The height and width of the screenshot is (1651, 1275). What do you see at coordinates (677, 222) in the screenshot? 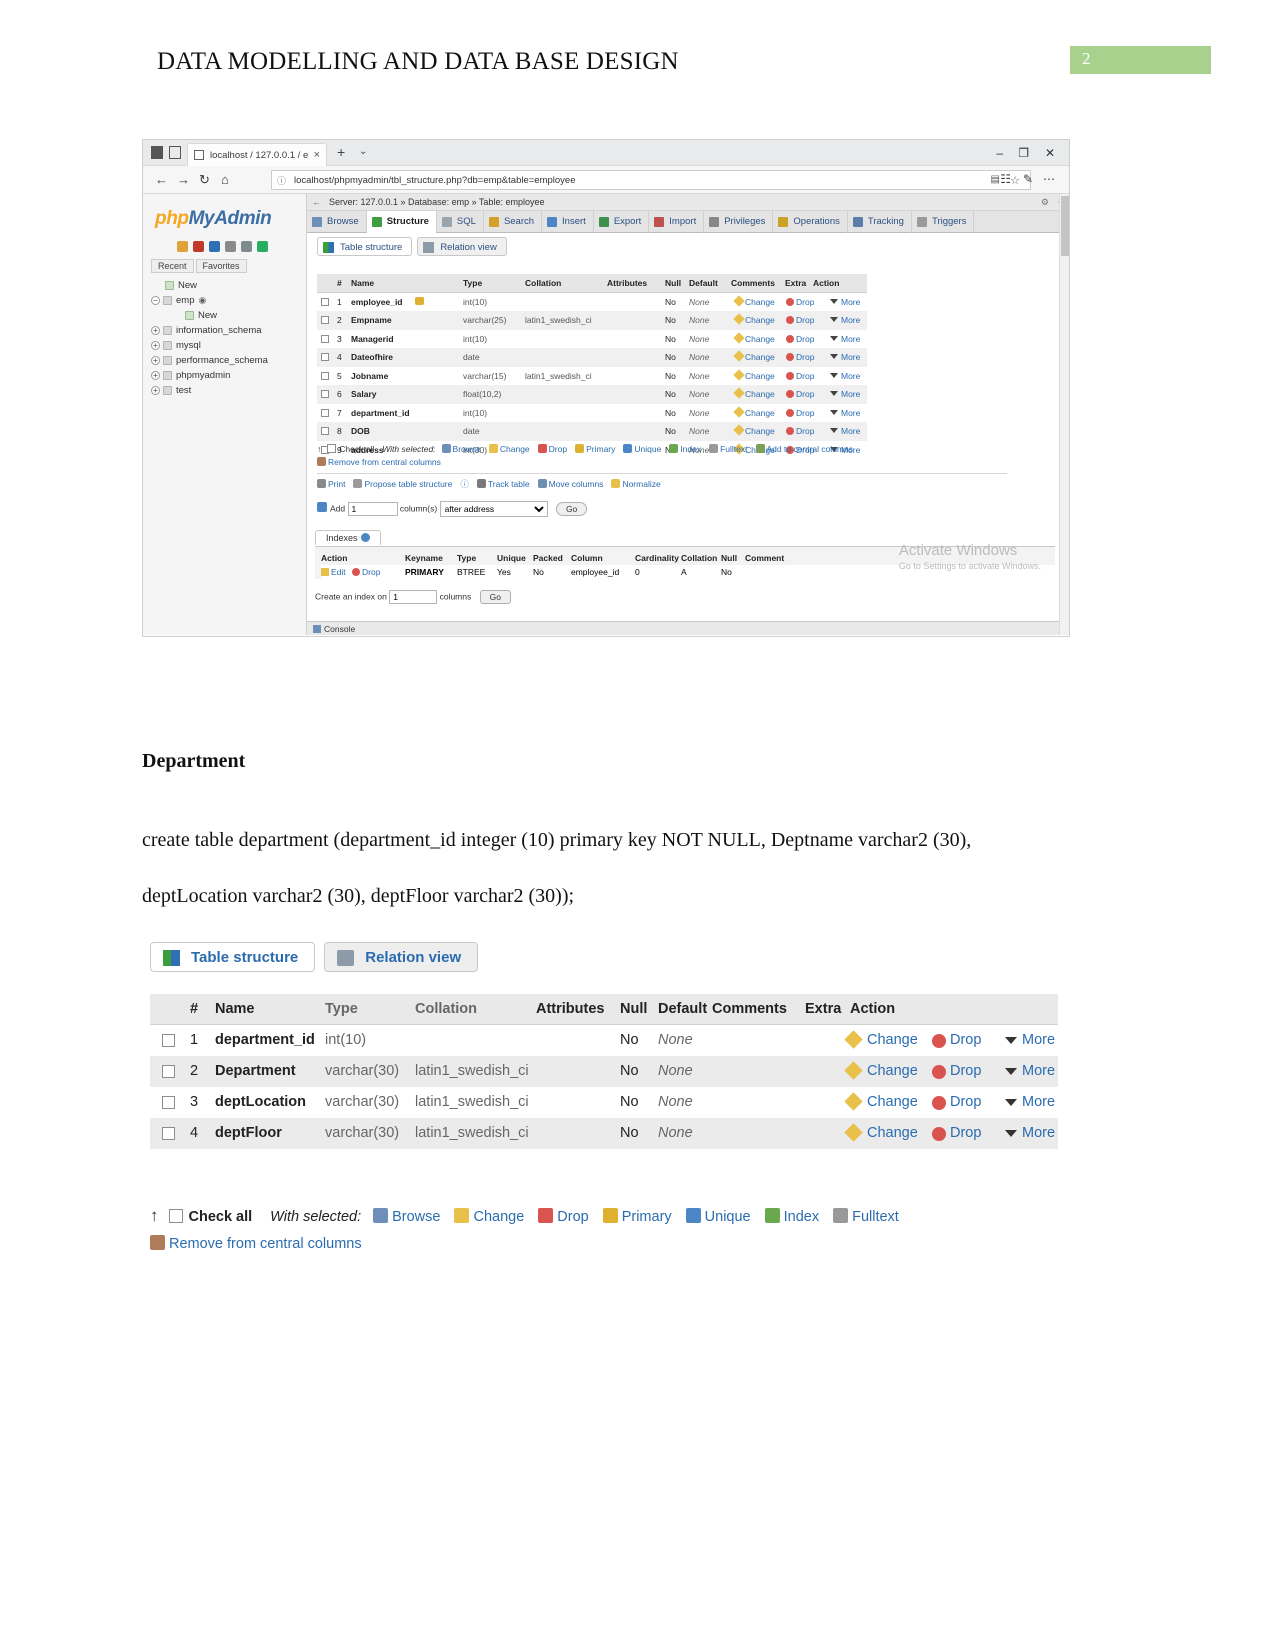
I see `tab-import: Import` at bounding box center [677, 222].